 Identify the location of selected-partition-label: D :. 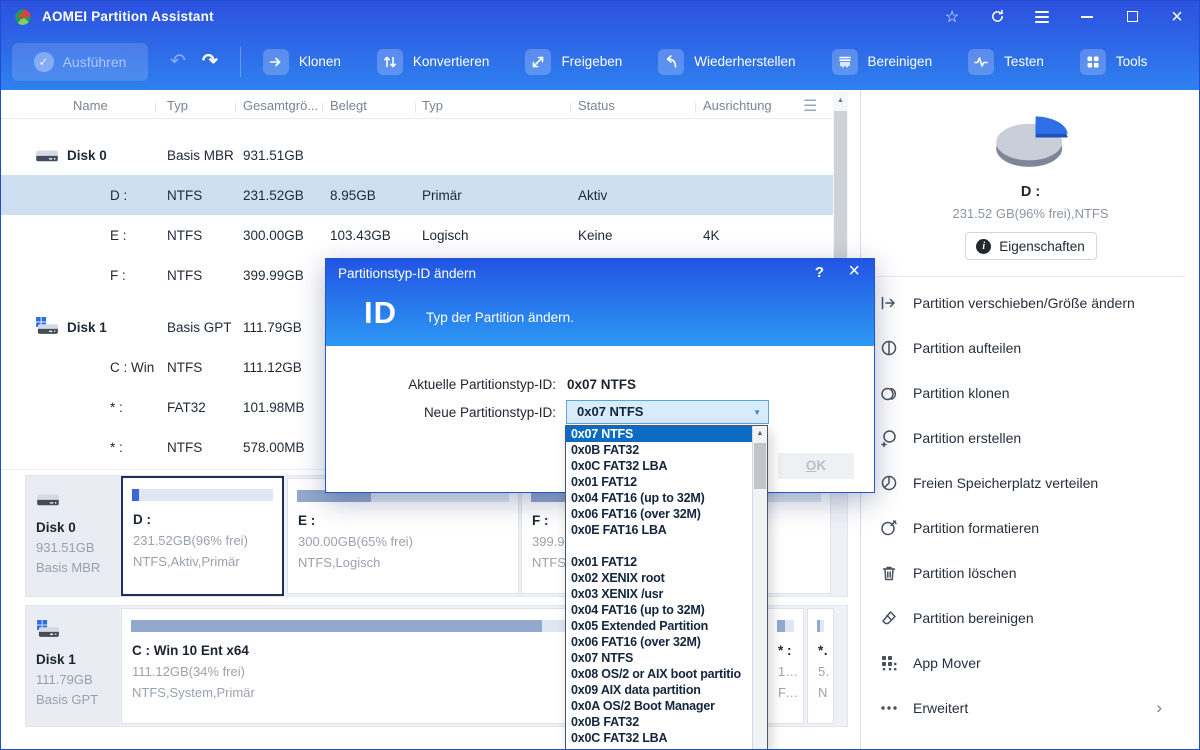
(1030, 192).